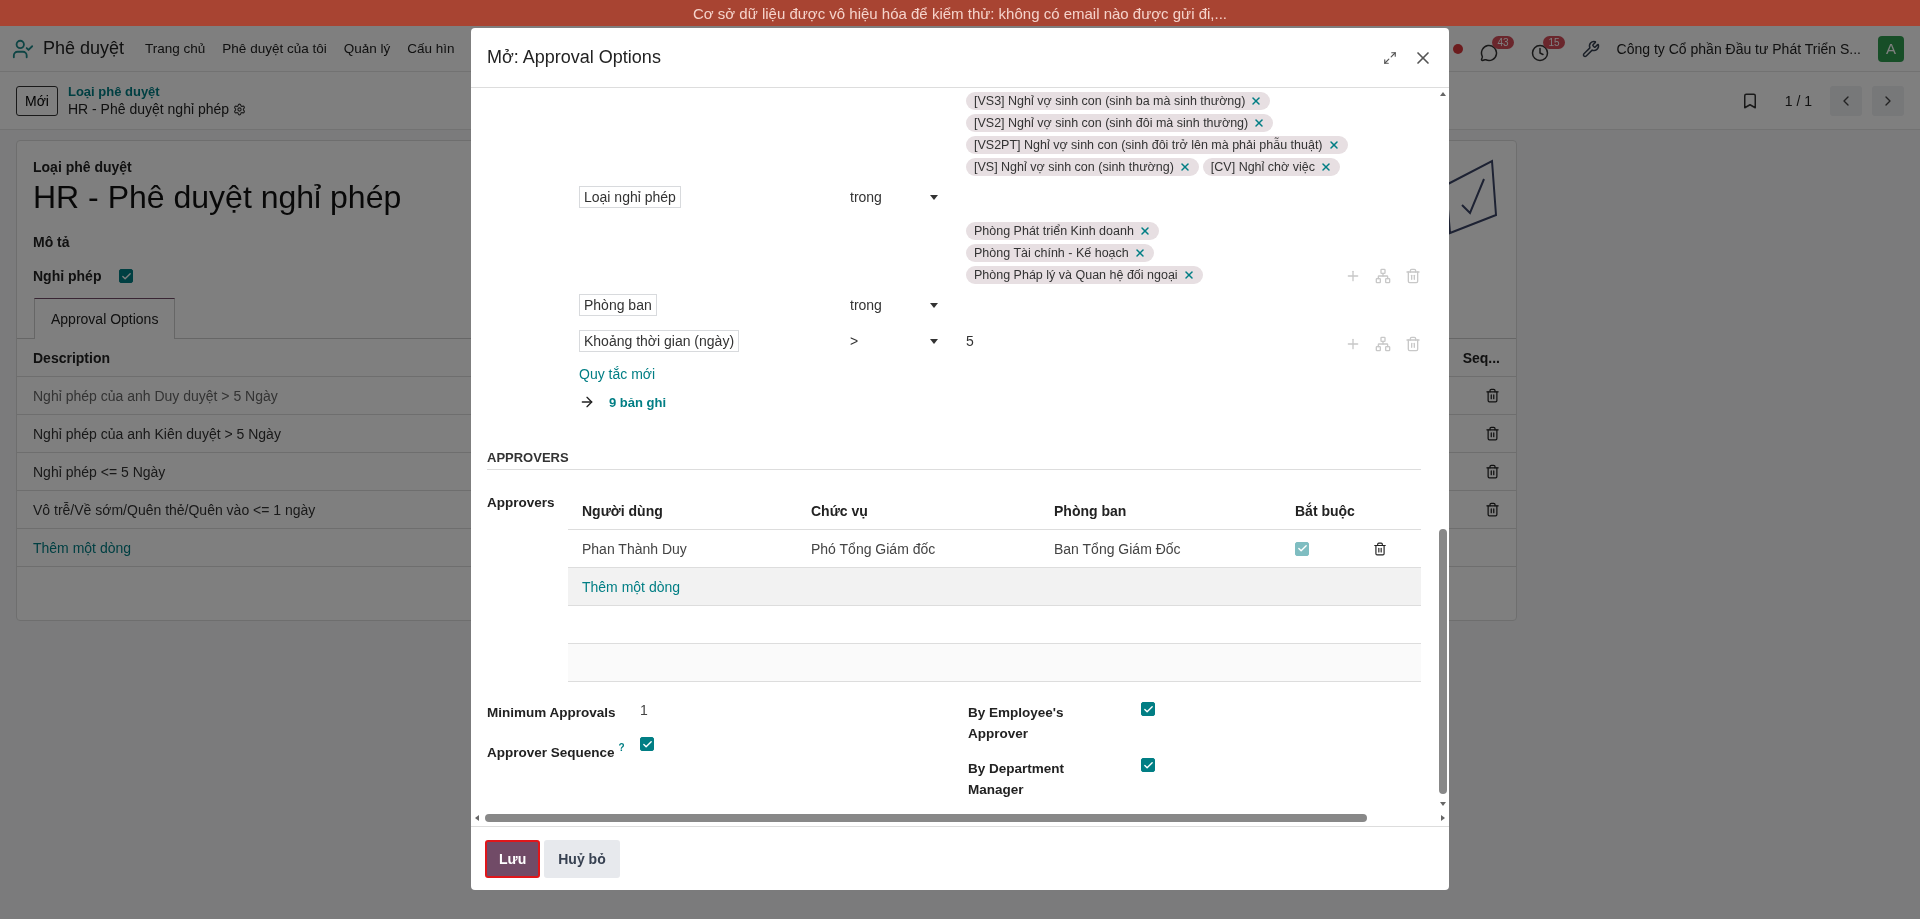 Image resolution: width=1920 pixels, height=919 pixels. Describe the element at coordinates (1554, 42) in the screenshot. I see `count-badge: 15` at that location.